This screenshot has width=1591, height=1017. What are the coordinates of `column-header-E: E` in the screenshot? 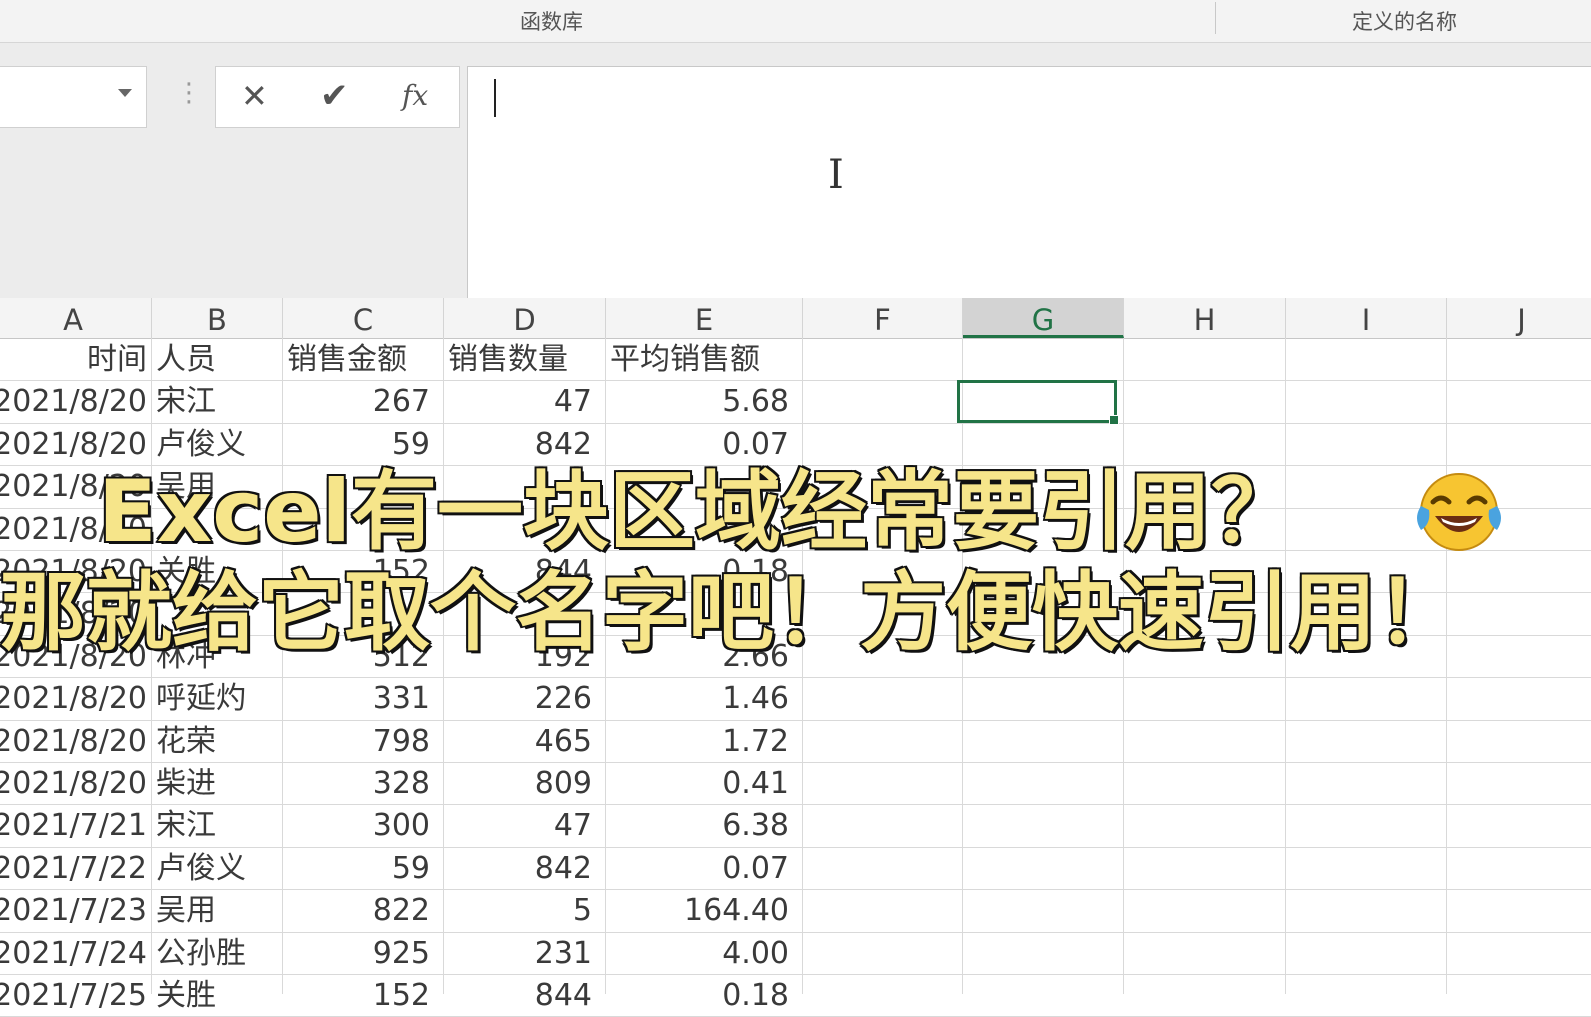 It's located at (704, 318).